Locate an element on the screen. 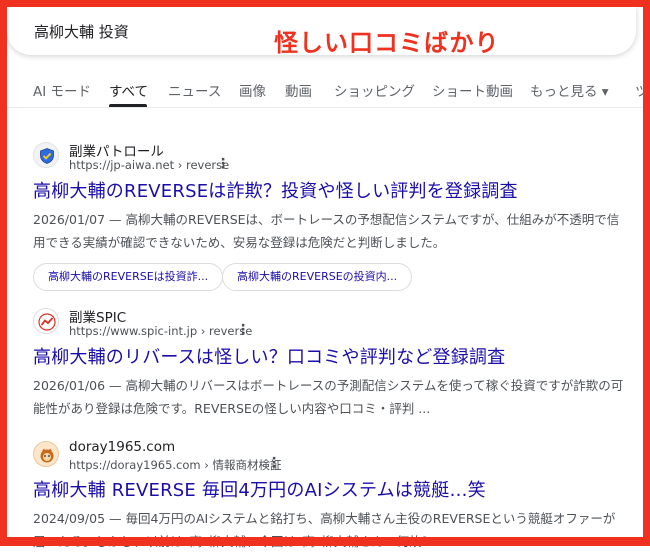  result-title: 高柳大輔のリバースは怪しい？口コミや評判など登録調査 is located at coordinates (269, 356).